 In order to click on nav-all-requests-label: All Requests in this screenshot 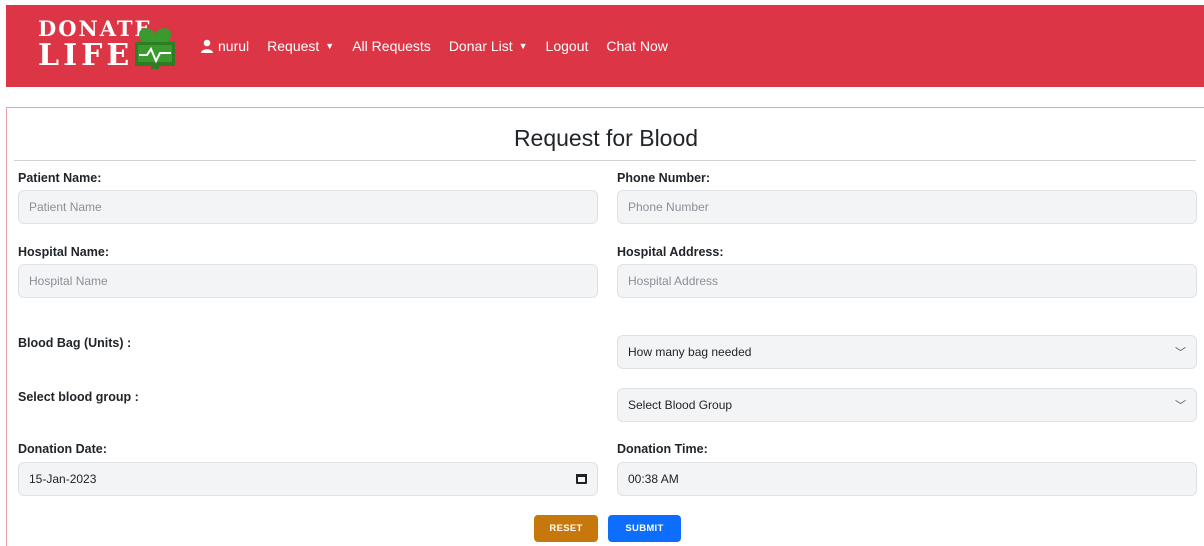, I will do `click(391, 46)`.